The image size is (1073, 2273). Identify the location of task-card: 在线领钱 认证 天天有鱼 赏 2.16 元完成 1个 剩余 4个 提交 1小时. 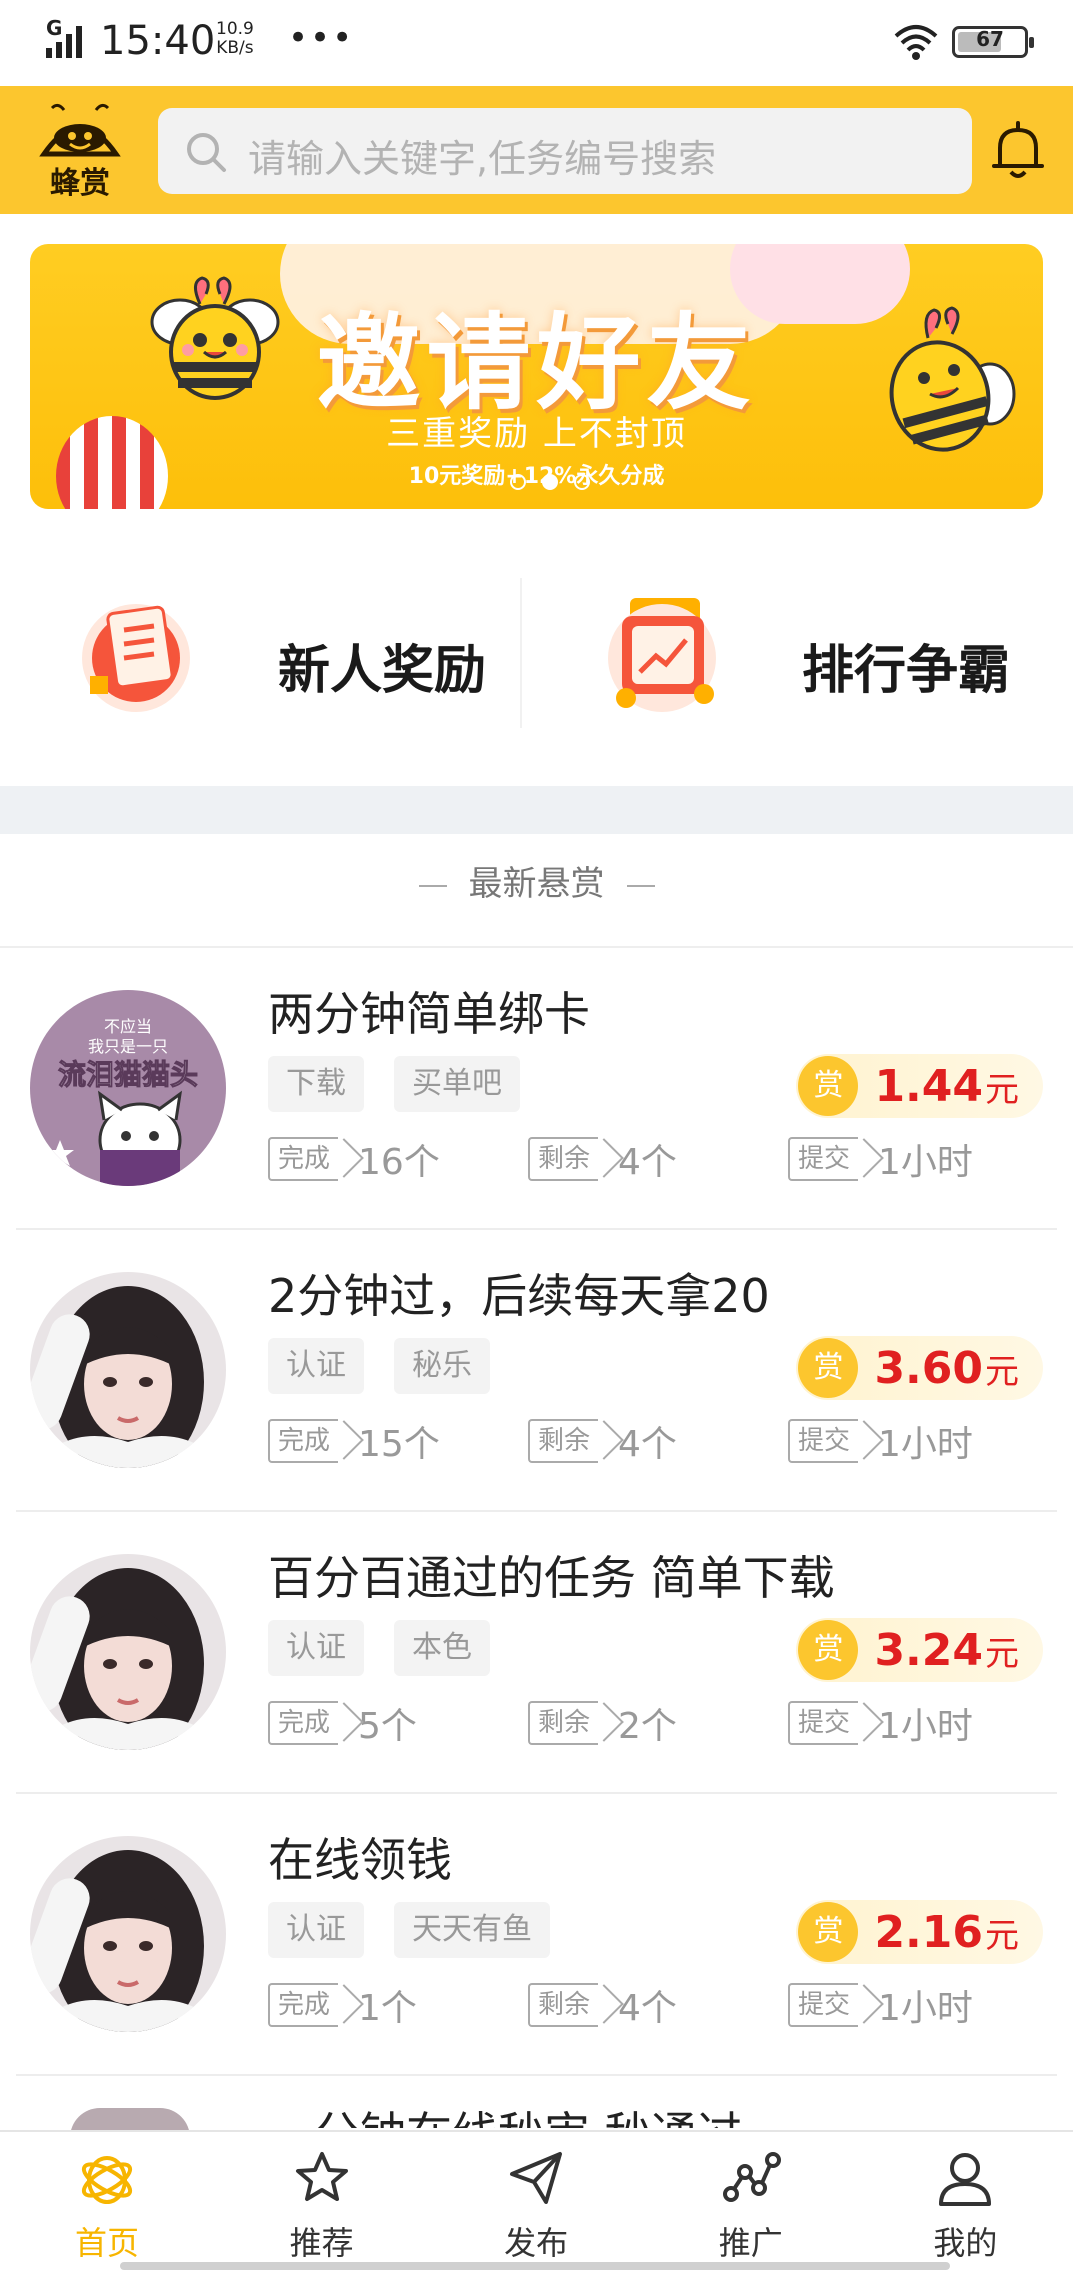
(536, 1935).